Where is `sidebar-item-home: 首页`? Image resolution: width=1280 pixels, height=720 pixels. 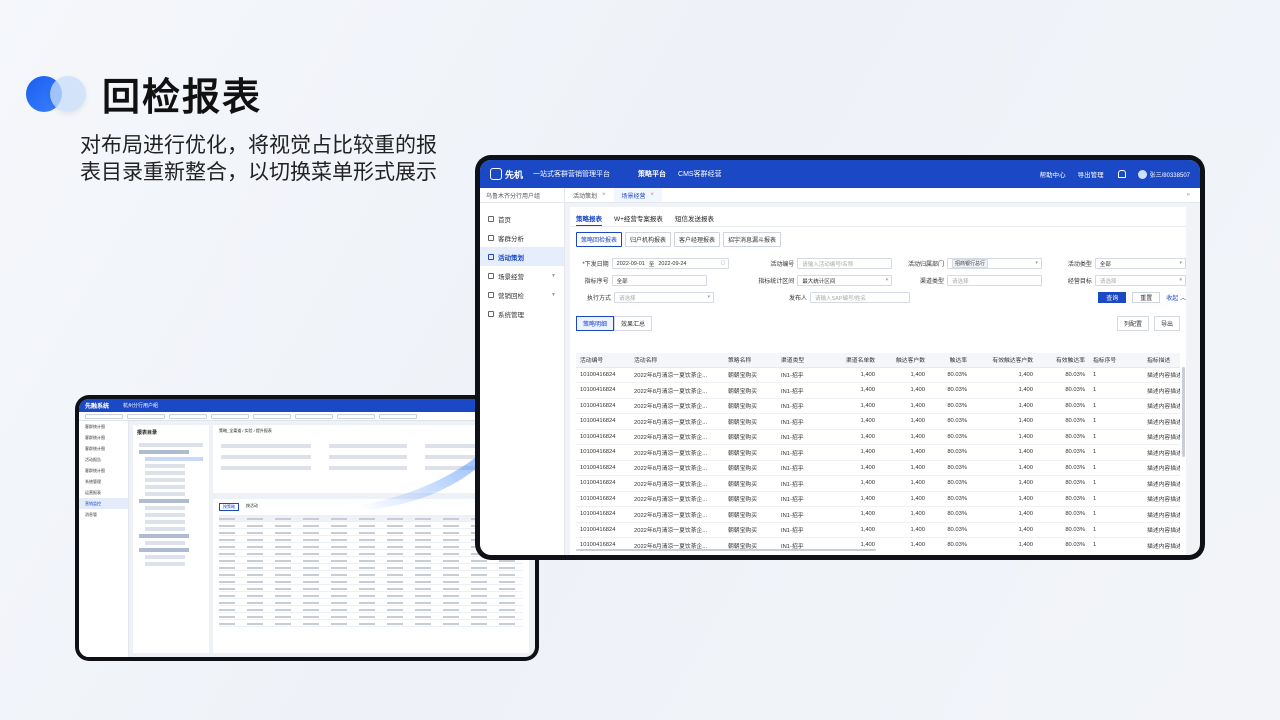
sidebar-item-home: 首页 is located at coordinates (522, 218).